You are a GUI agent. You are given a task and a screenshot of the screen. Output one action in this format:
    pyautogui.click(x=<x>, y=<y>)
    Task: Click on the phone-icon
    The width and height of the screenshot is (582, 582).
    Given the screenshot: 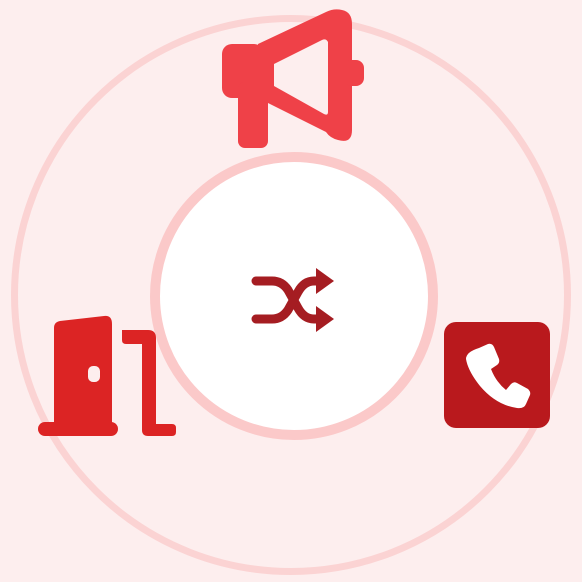 What is the action you would take?
    pyautogui.click(x=497, y=375)
    